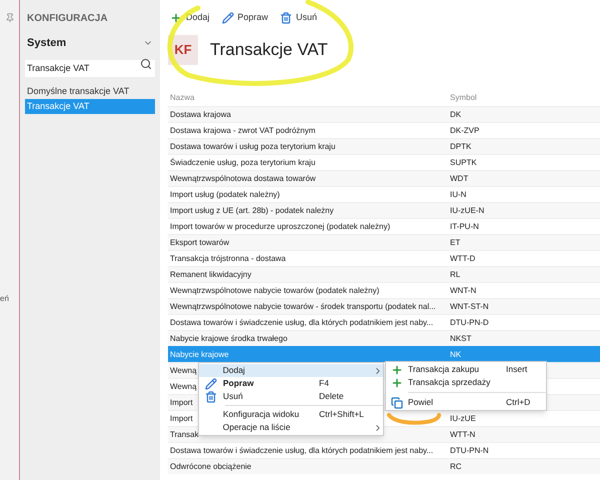 The image size is (600, 480). Describe the element at coordinates (291, 396) in the screenshot. I see `menu-item: Usuń Delete` at that location.